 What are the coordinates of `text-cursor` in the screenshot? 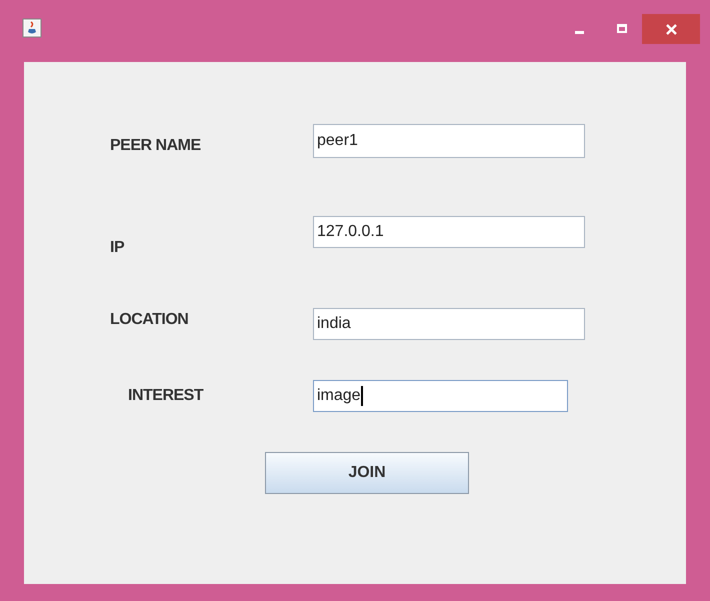 It's located at (361, 396).